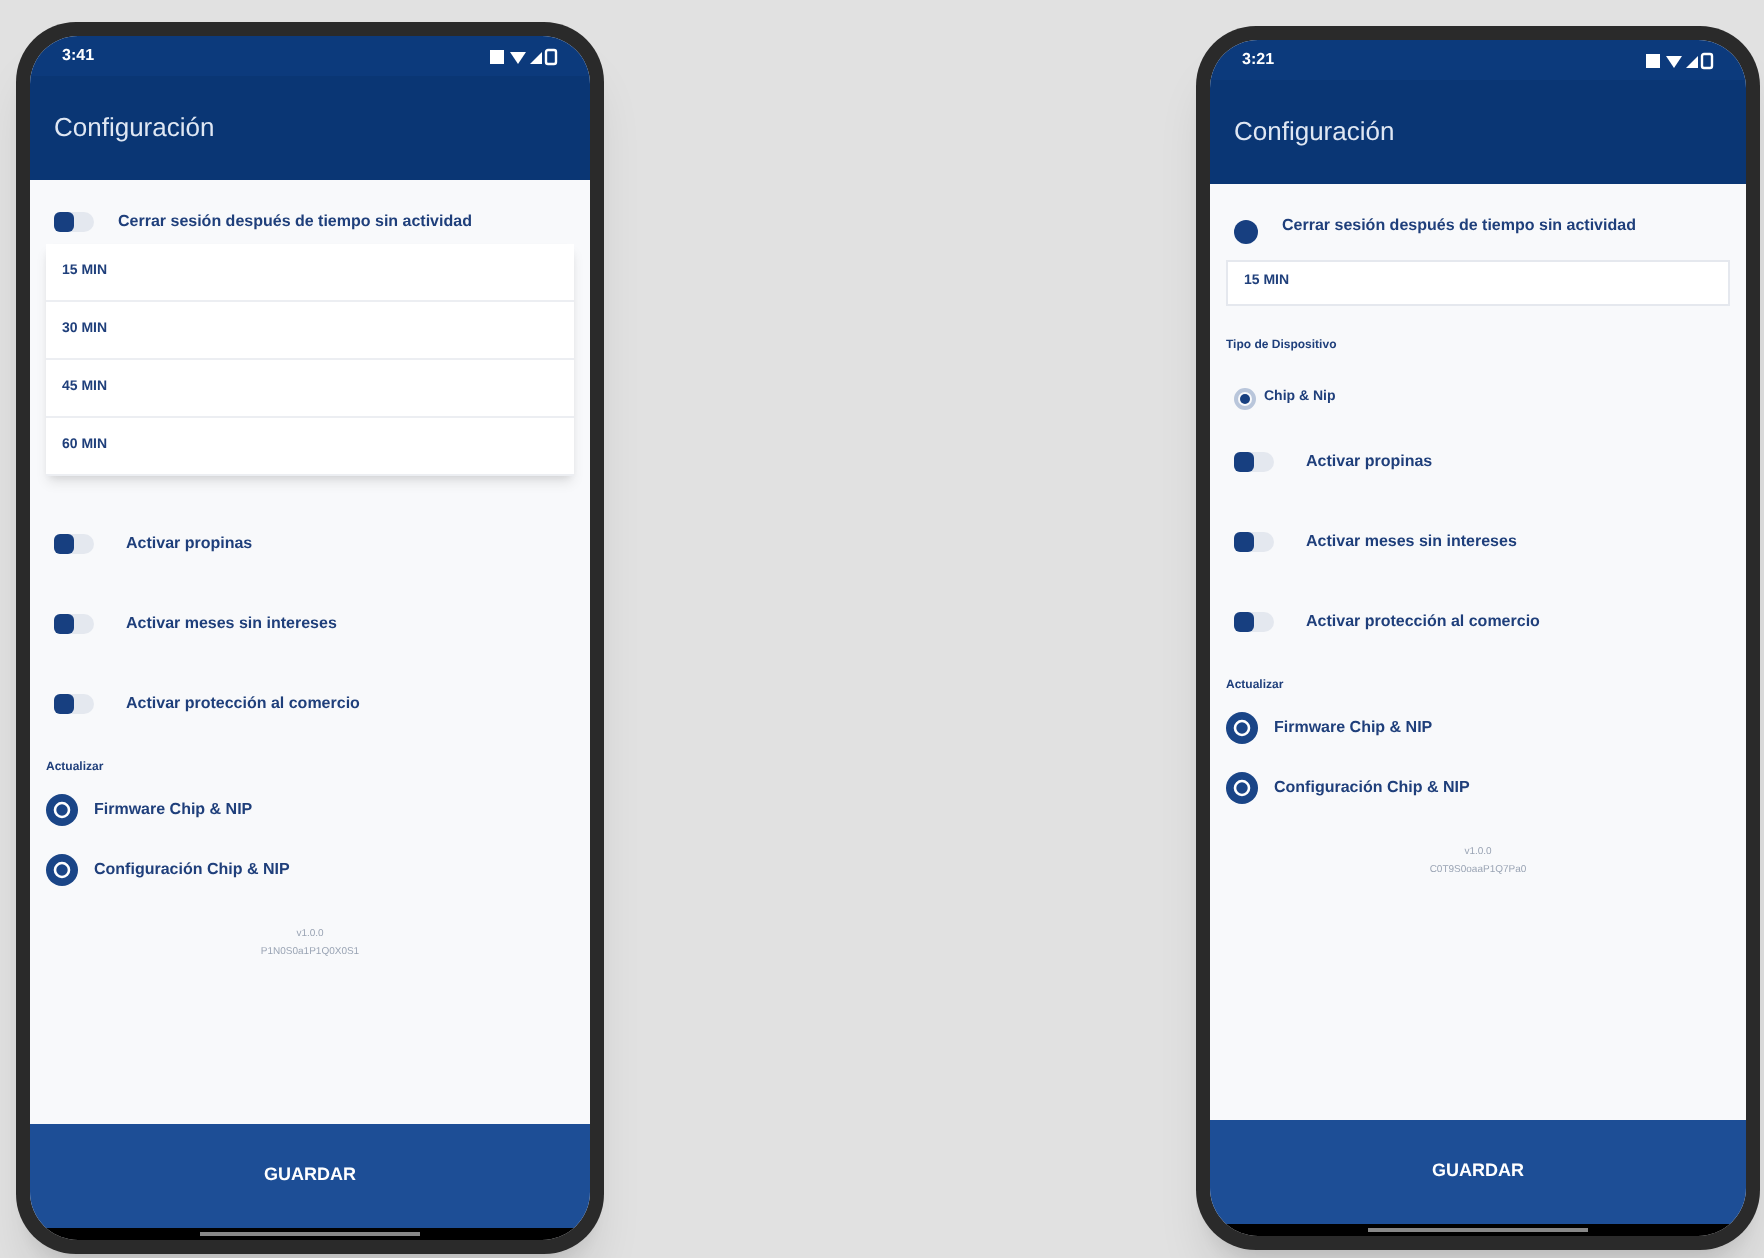 The height and width of the screenshot is (1258, 1764). I want to click on status-time: 3:21, so click(1258, 60).